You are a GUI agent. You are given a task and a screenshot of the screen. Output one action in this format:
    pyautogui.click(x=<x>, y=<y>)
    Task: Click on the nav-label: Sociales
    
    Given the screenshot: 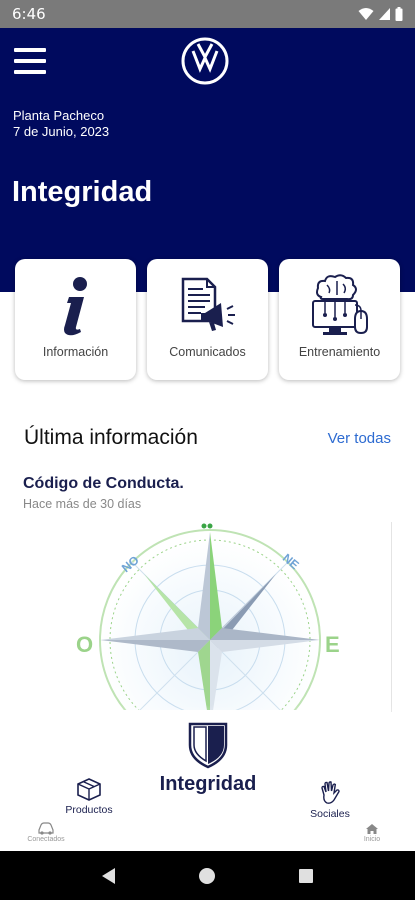 What is the action you would take?
    pyautogui.click(x=330, y=814)
    